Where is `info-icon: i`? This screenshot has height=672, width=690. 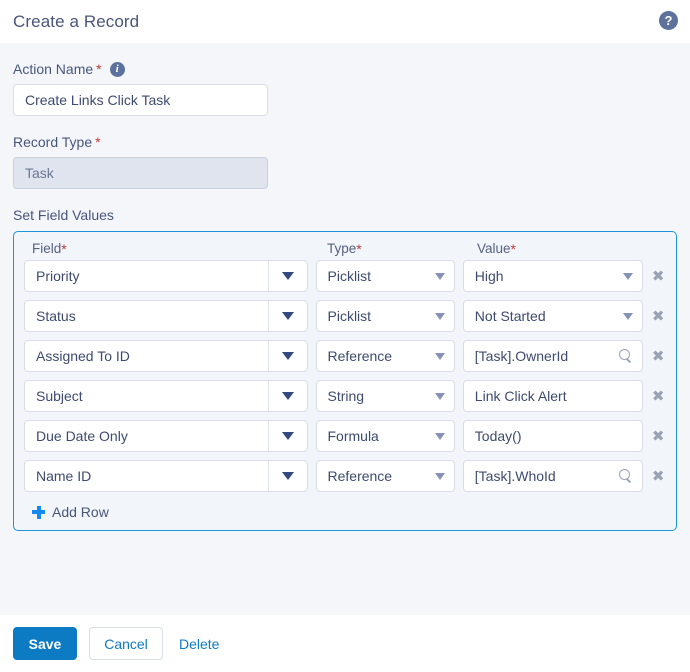 info-icon: i is located at coordinates (117, 69).